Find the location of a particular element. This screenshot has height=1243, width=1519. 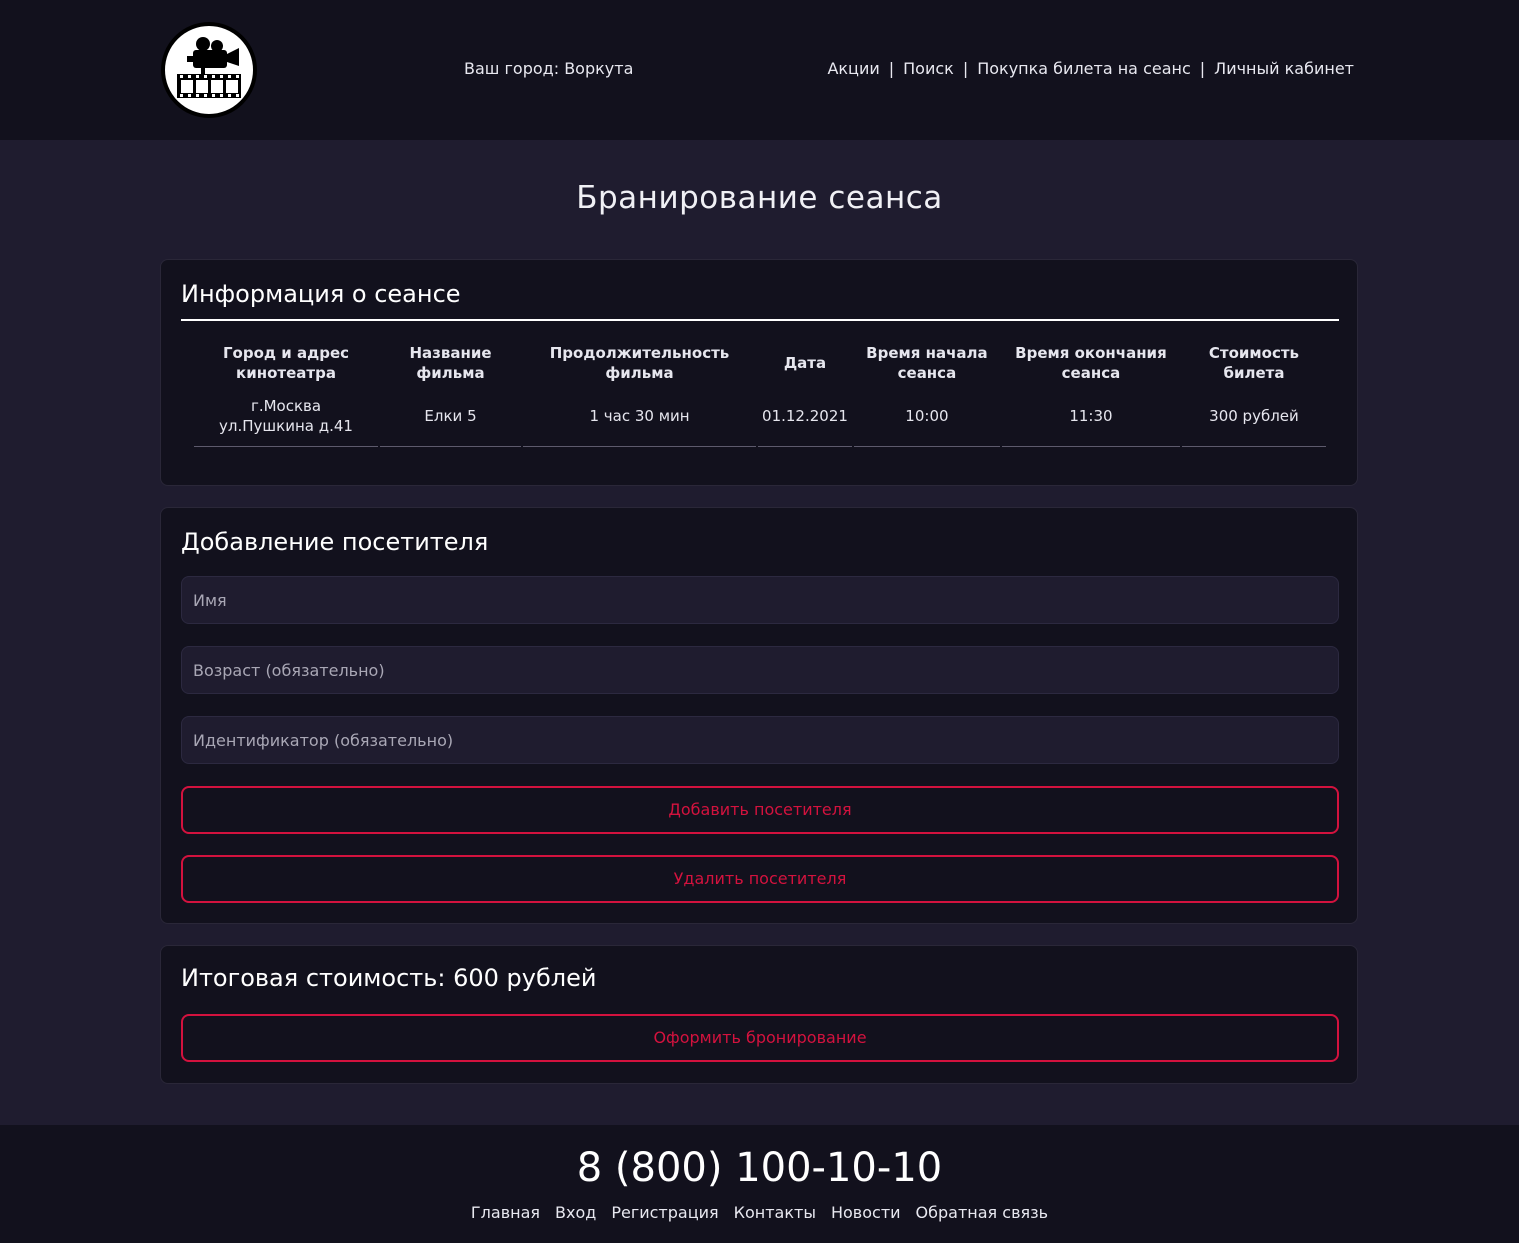

id-input is located at coordinates (760, 740).